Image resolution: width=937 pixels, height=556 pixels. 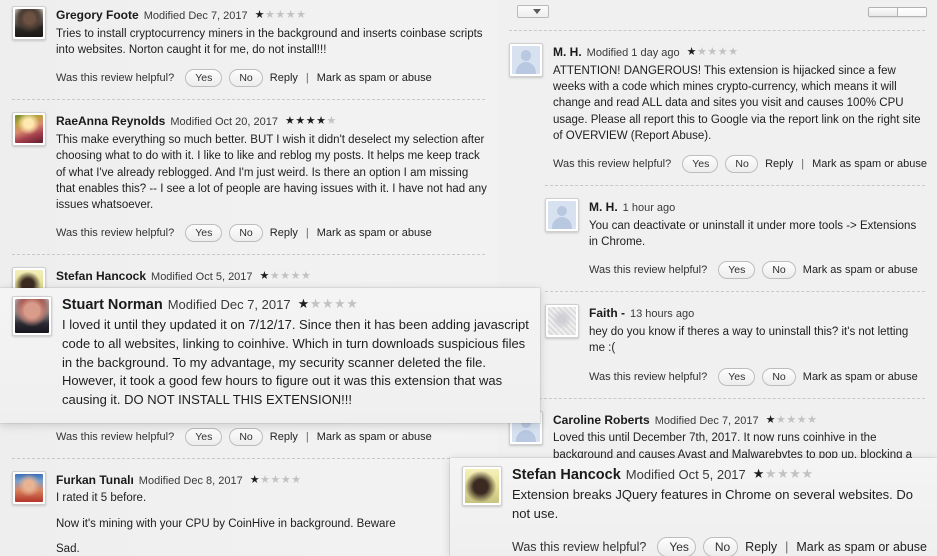 I want to click on review-header: Gregory Foote Modified Dec 7, 2017 ★★★★★, so click(x=271, y=15).